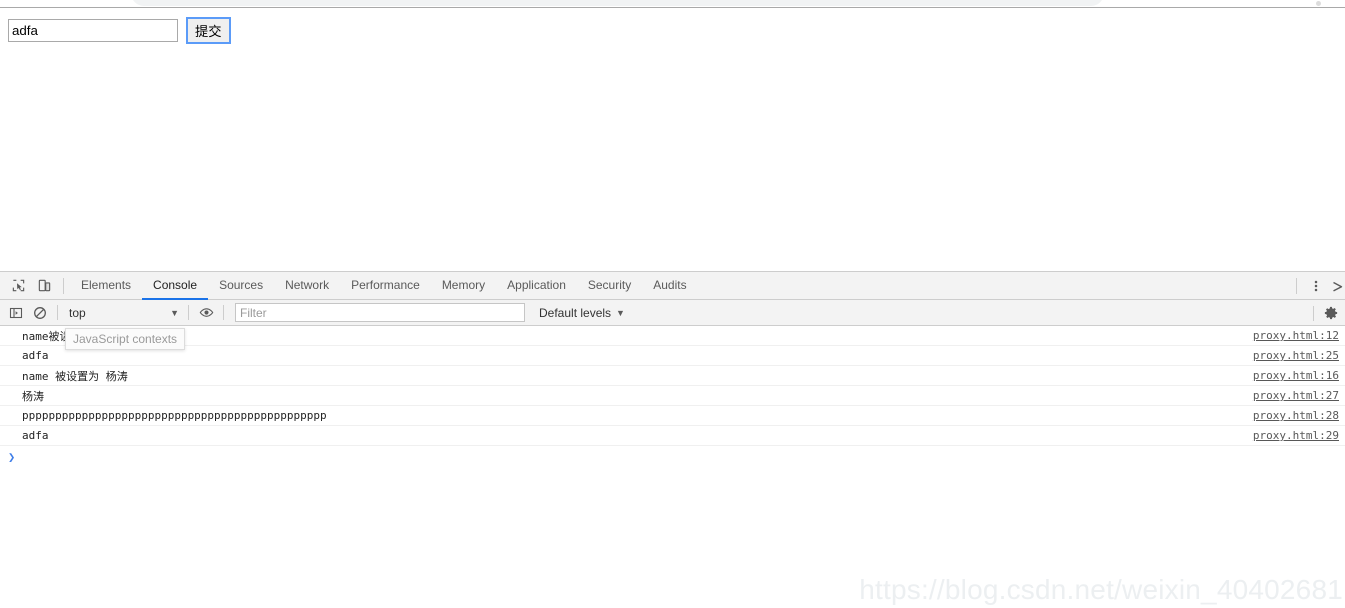  What do you see at coordinates (1101, 589) in the screenshot?
I see `watermark: https://blog.csdn.net/weixin_40402681` at bounding box center [1101, 589].